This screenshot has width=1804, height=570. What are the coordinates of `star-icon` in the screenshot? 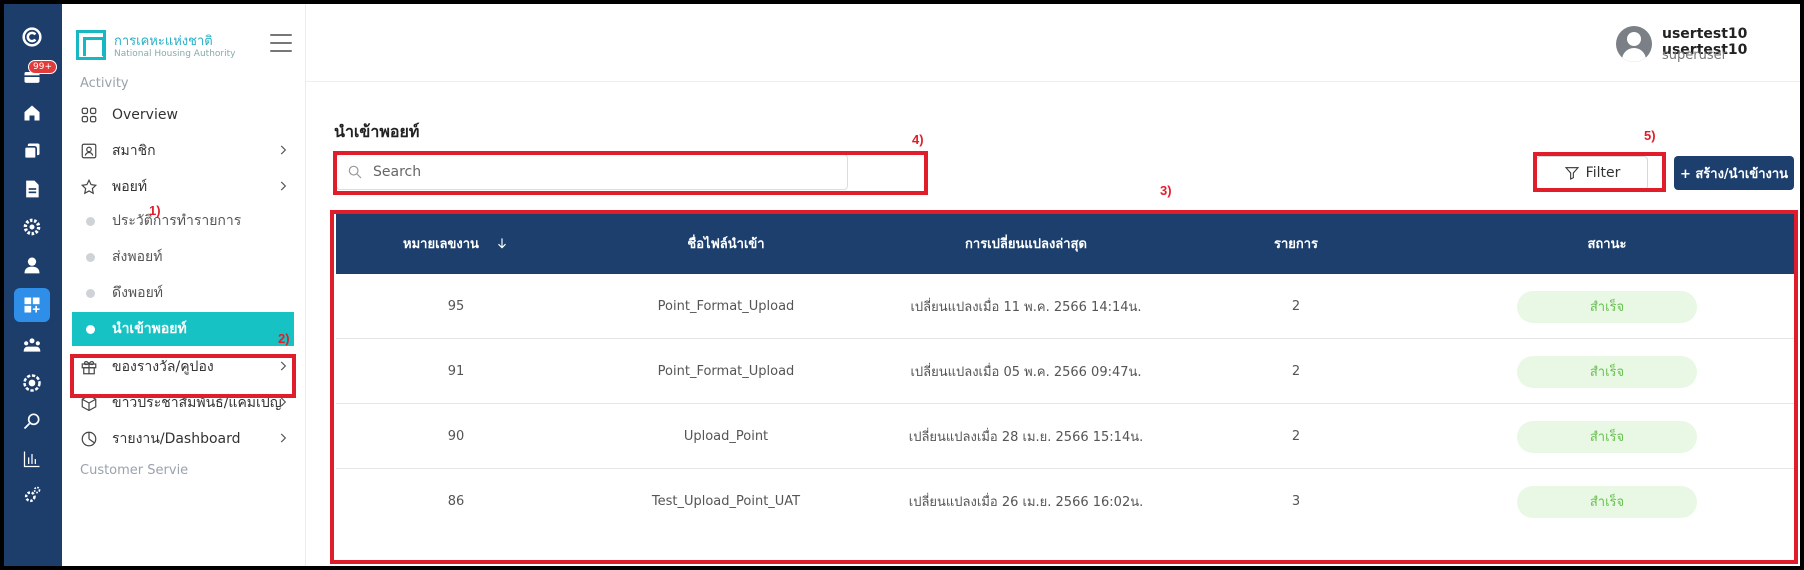 It's located at (89, 187).